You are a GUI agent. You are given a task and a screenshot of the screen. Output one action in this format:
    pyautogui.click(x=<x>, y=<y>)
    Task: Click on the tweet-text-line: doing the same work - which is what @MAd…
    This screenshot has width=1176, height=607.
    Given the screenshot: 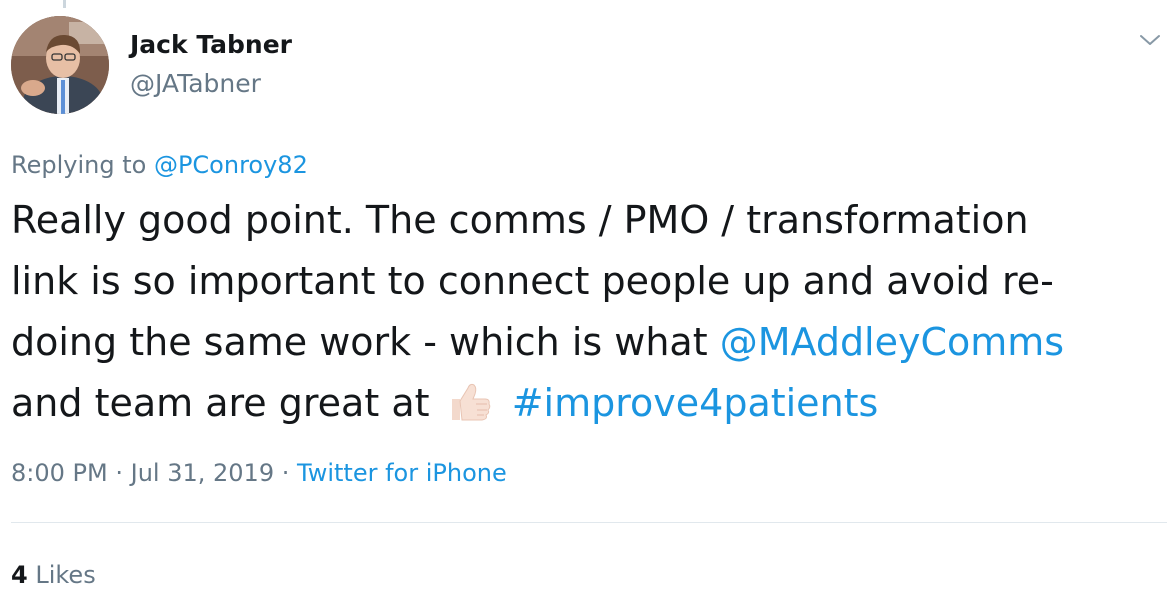 What is the action you would take?
    pyautogui.click(x=591, y=342)
    